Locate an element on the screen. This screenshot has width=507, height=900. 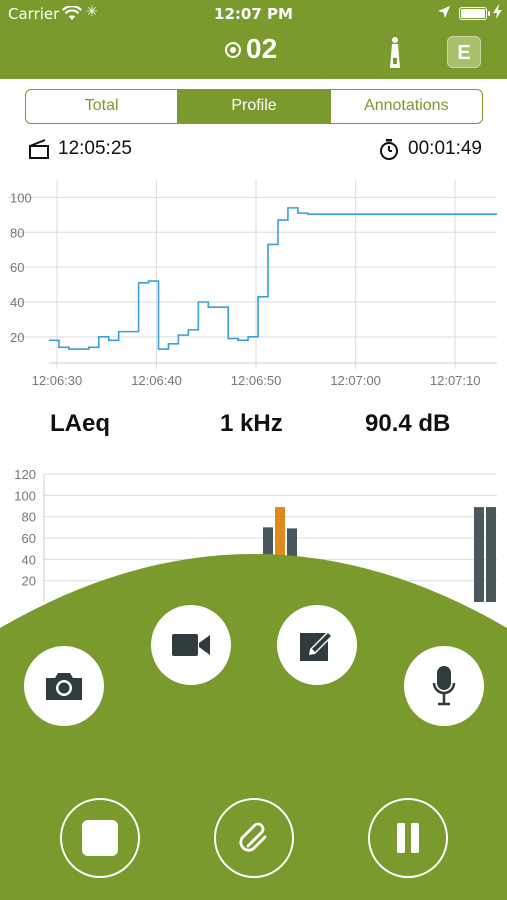
microphone-button is located at coordinates (444, 686).